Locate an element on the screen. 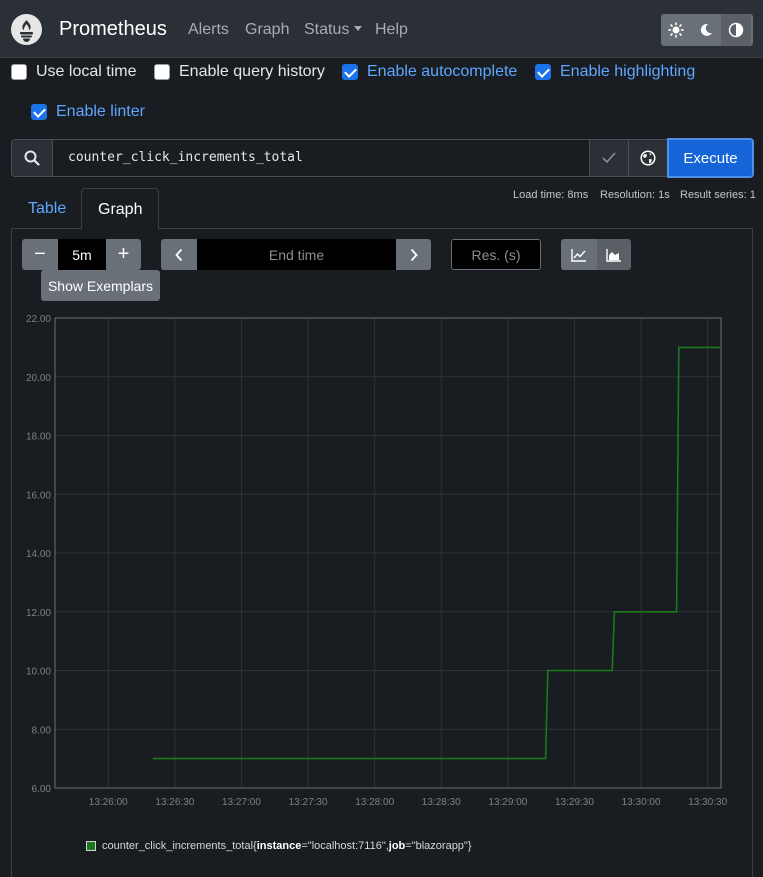  x-tick-label: 13:28:00 is located at coordinates (374, 802).